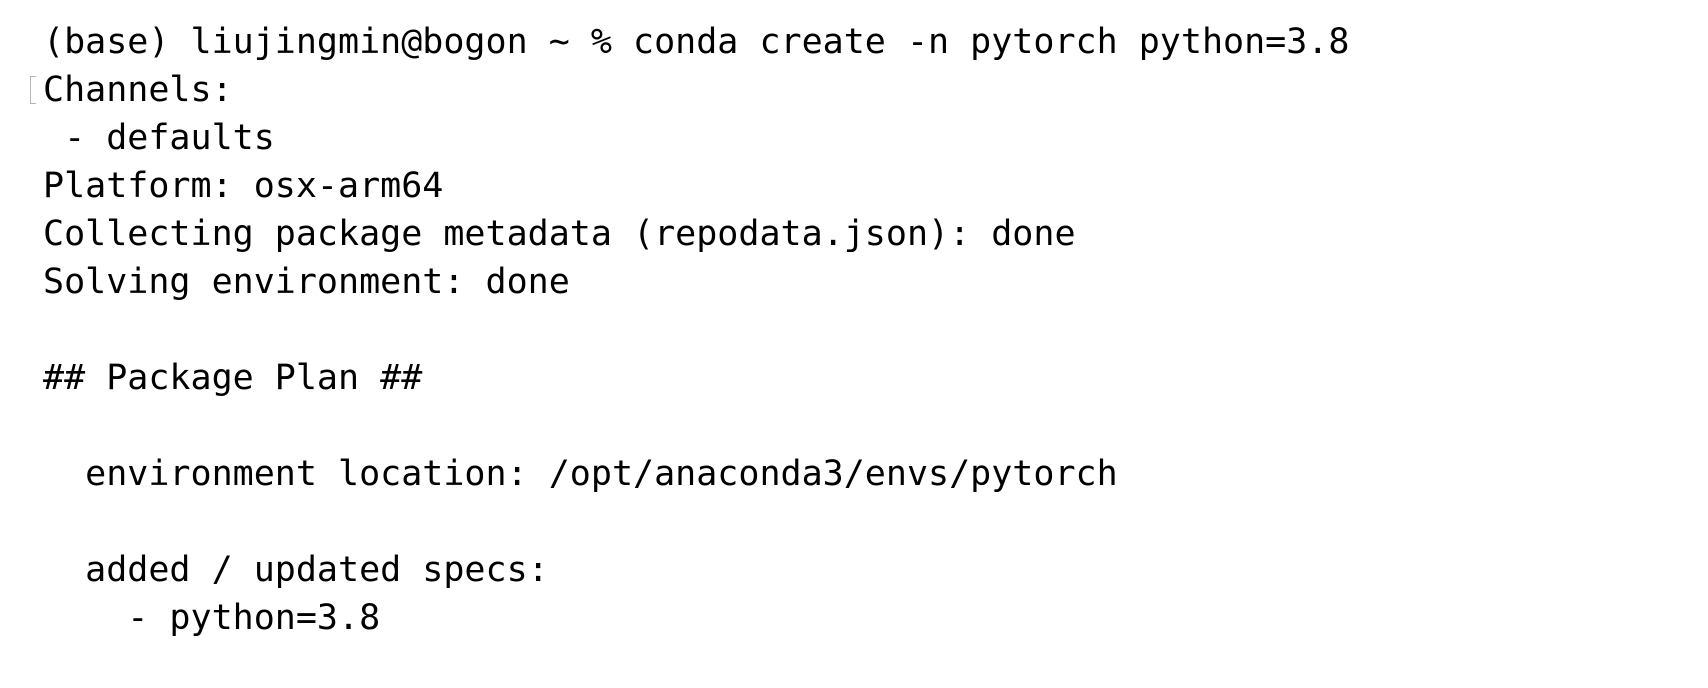 Image resolution: width=1708 pixels, height=688 pixels. What do you see at coordinates (869, 90) in the screenshot?
I see `output-line-channels: Channels:` at bounding box center [869, 90].